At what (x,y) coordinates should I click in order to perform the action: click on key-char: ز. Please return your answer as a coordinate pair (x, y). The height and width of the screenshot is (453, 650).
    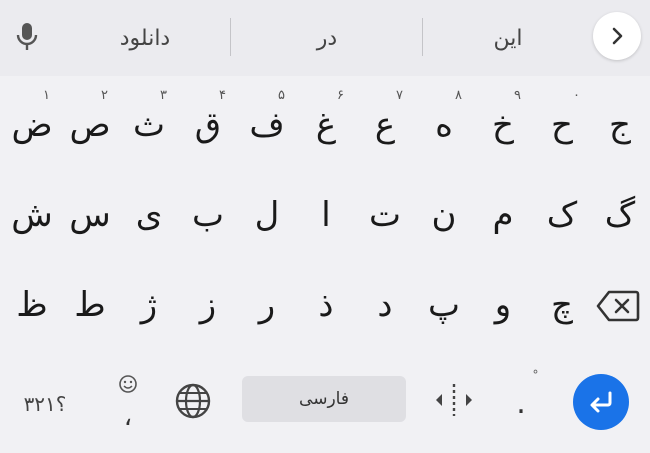
    Looking at the image, I should click on (208, 305).